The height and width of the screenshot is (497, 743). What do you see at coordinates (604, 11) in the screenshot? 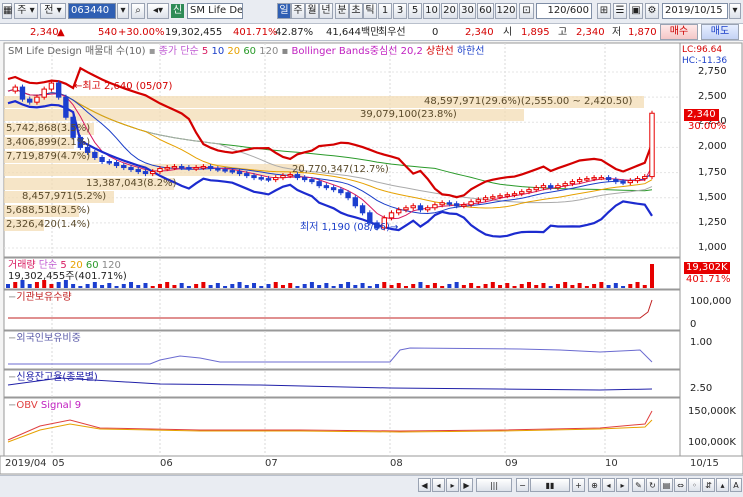
I see `grid-add-icon: ⊞` at bounding box center [604, 11].